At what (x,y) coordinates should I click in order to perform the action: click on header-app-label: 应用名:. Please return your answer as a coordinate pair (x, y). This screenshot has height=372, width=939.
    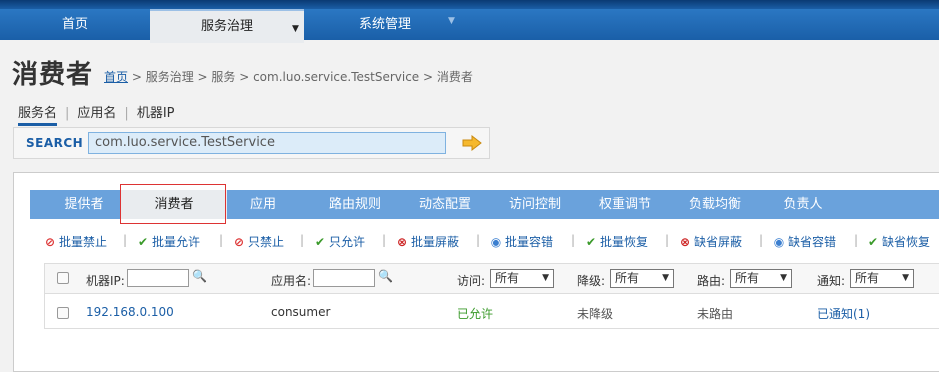
    Looking at the image, I should click on (291, 281).